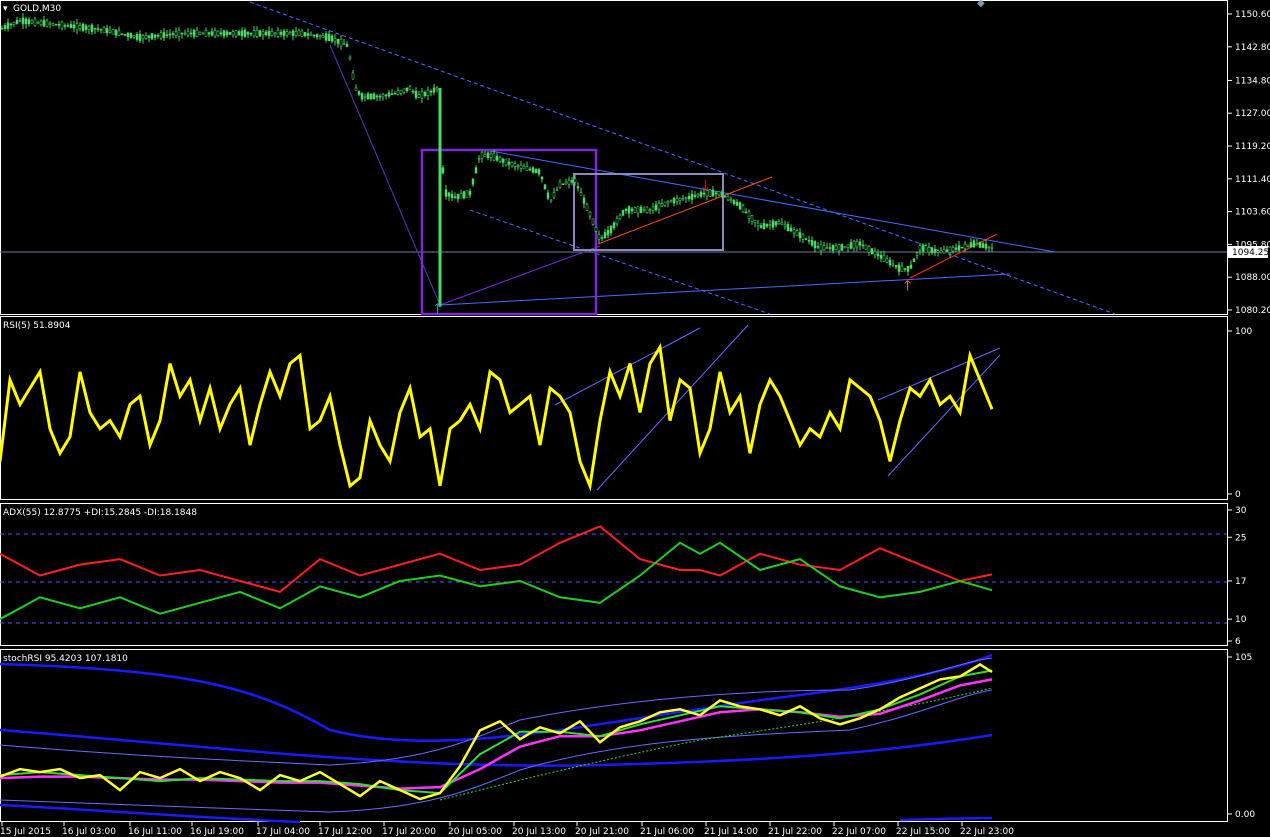  I want to click on axis-tick-label: 100, so click(1243, 332).